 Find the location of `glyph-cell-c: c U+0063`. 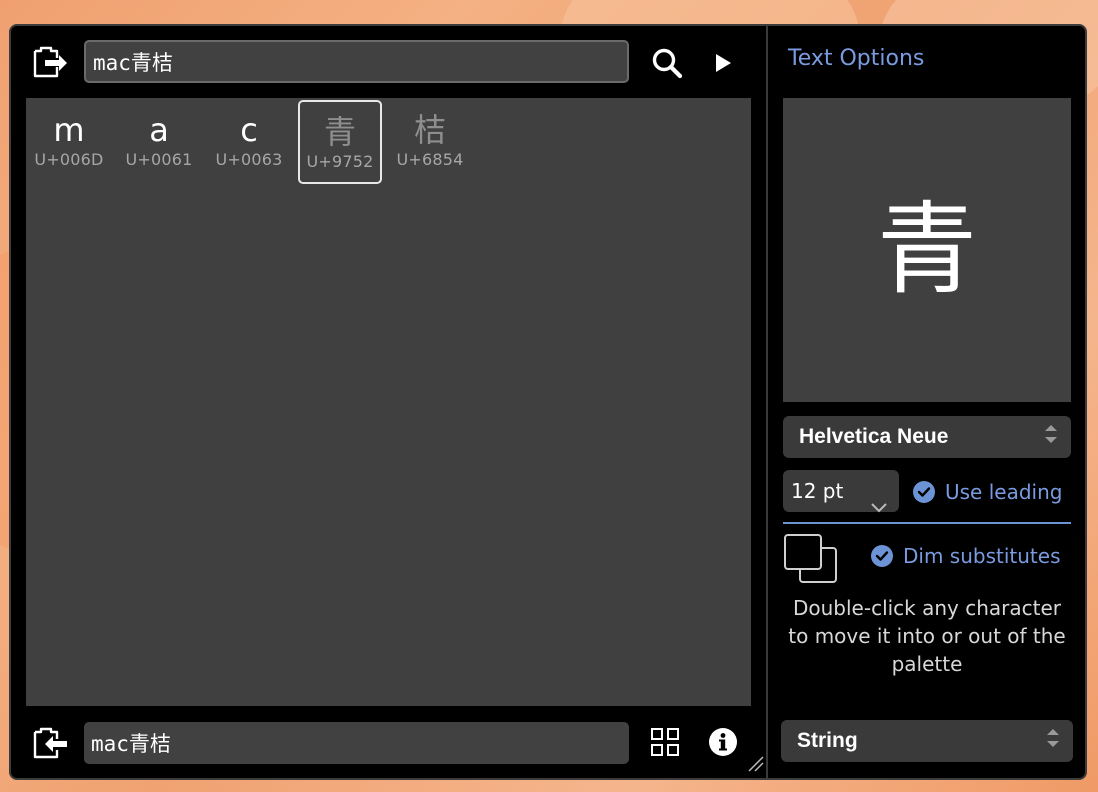

glyph-cell-c: c U+0063 is located at coordinates (249, 142).